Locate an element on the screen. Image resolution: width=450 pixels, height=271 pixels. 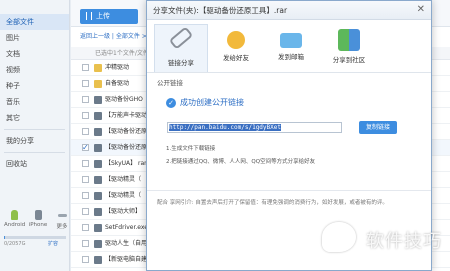
sidebar-item-all-files: 全部文件 is located at coordinates (34, 22).